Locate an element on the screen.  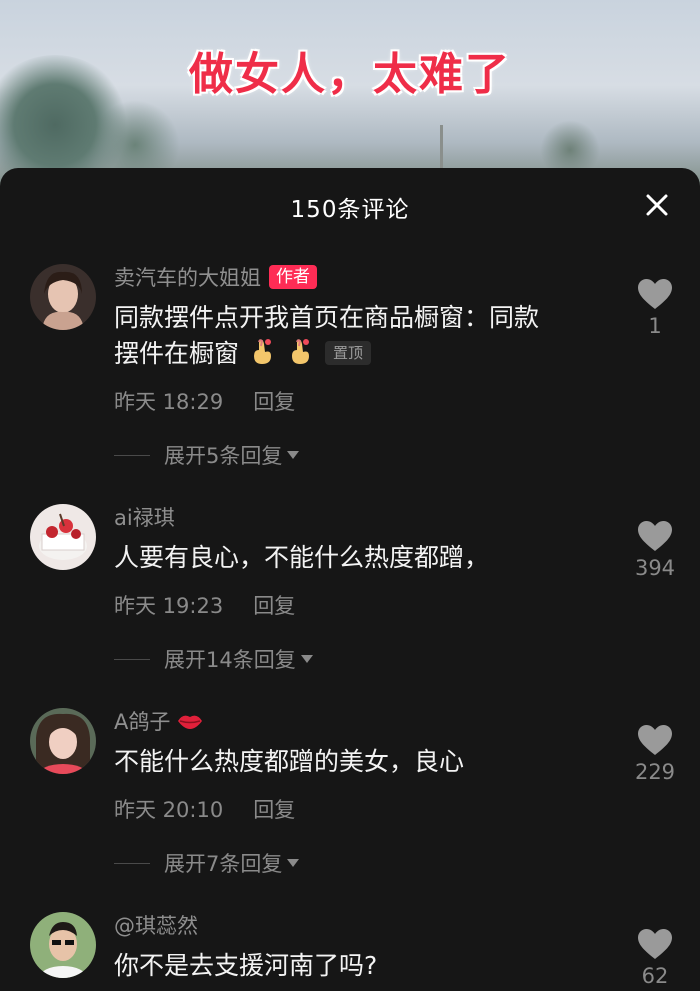
comment-author: ai禄琪 is located at coordinates (144, 517).